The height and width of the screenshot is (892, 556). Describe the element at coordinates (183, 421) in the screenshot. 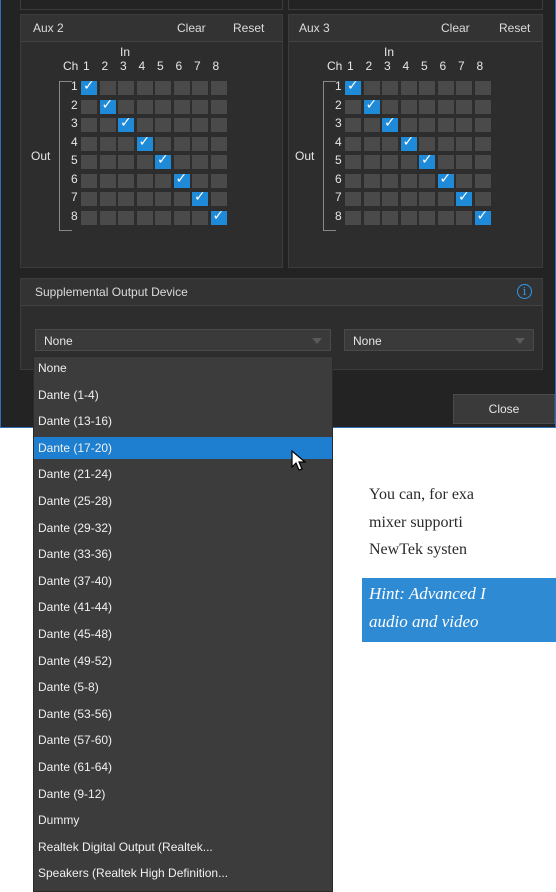

I see `dropdown-option: Dante (13-16)` at that location.